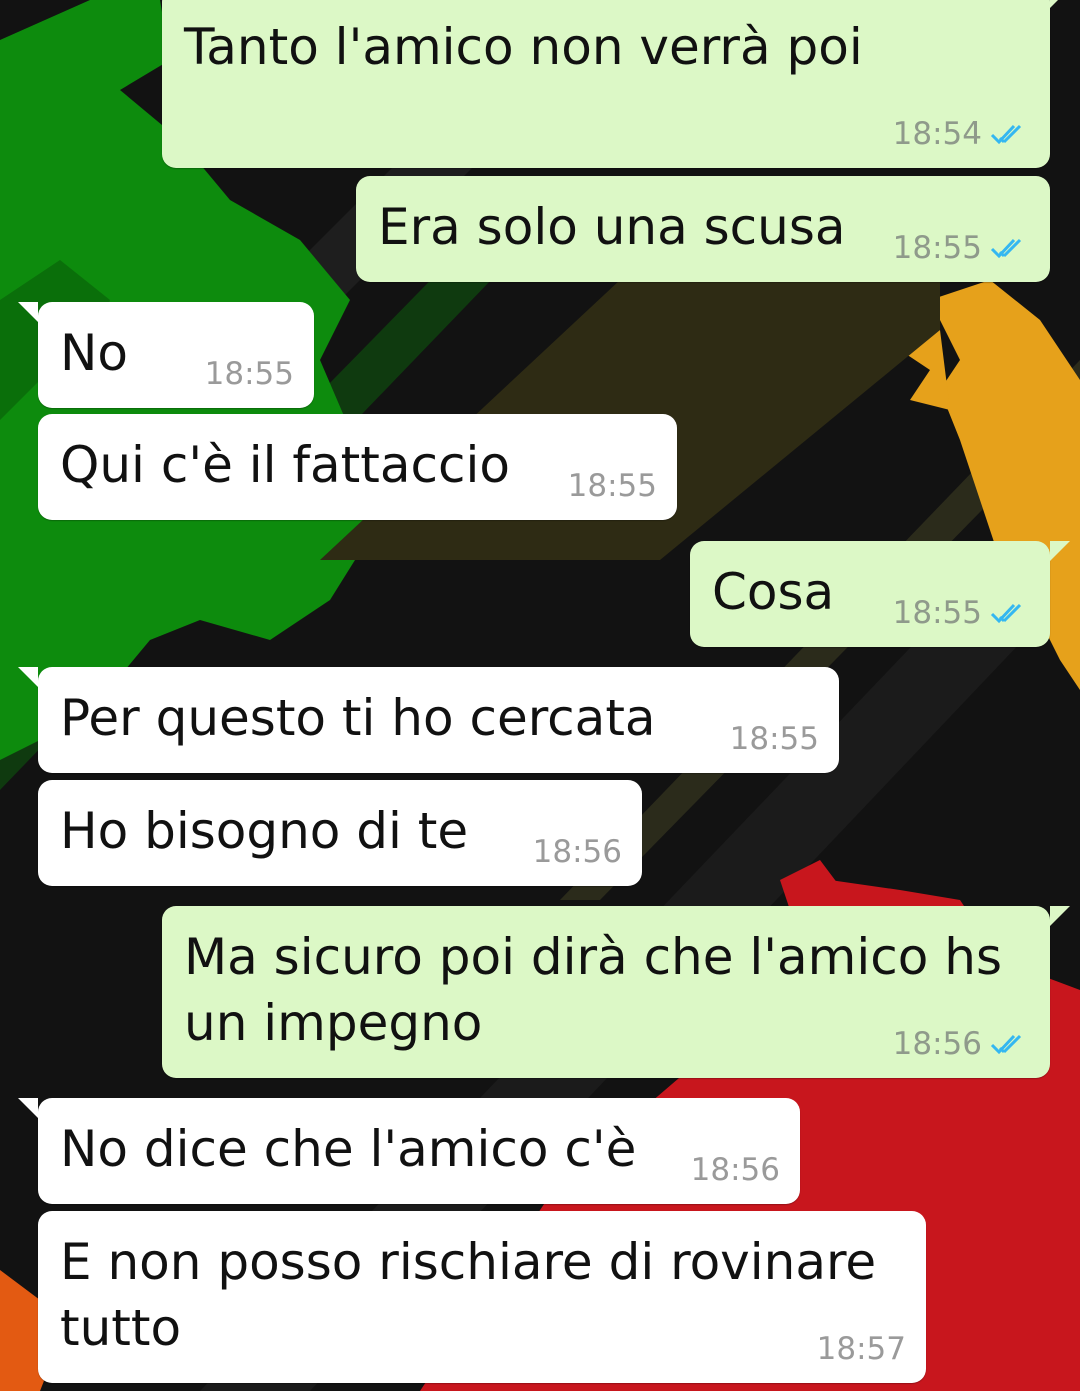  What do you see at coordinates (880, 594) in the screenshot?
I see `message-bubble-outgoing: Cosa 18:55` at bounding box center [880, 594].